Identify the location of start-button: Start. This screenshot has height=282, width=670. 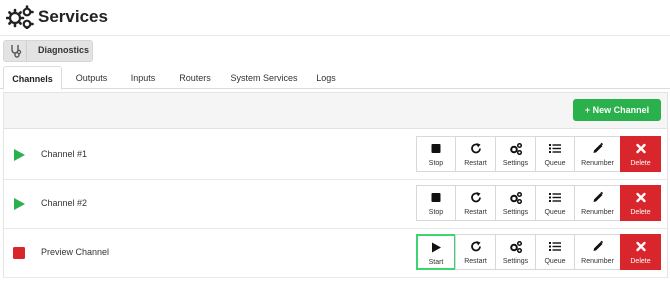
(436, 252).